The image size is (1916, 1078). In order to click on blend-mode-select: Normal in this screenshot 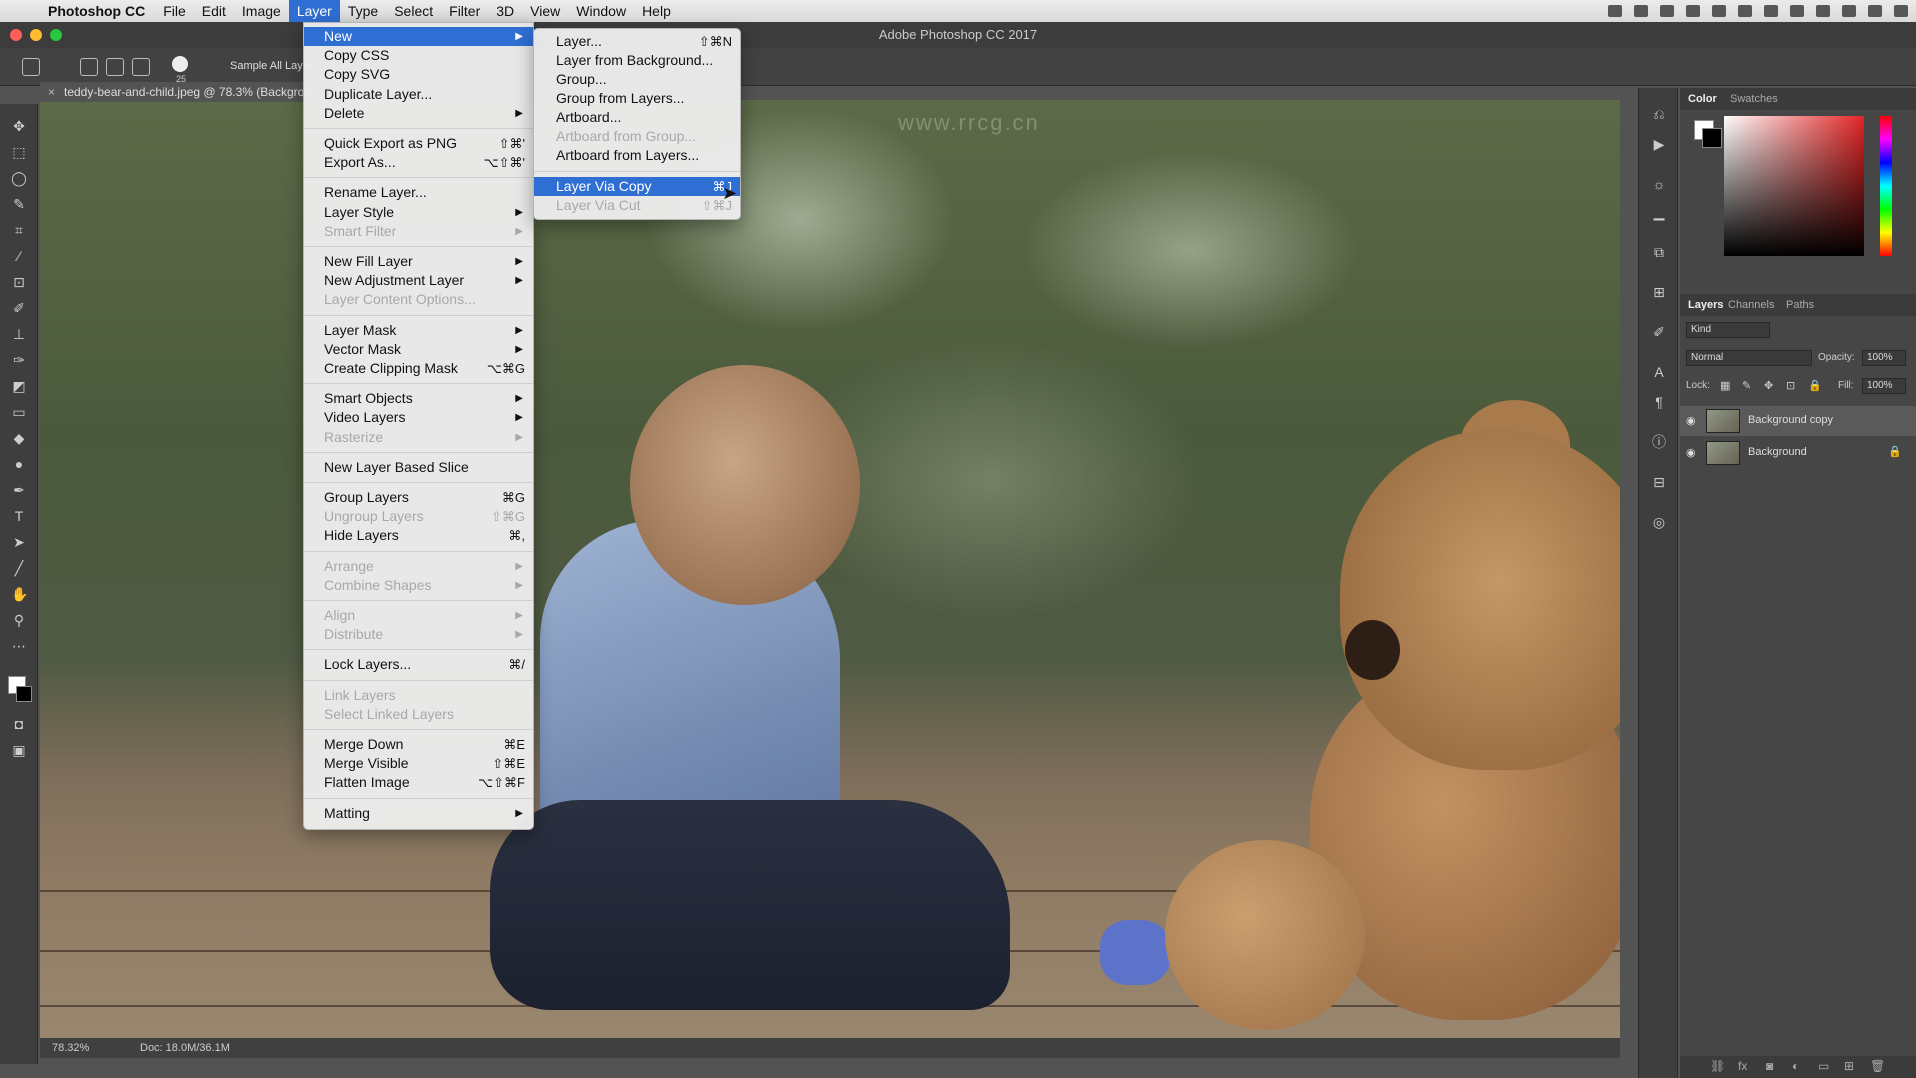, I will do `click(1749, 358)`.